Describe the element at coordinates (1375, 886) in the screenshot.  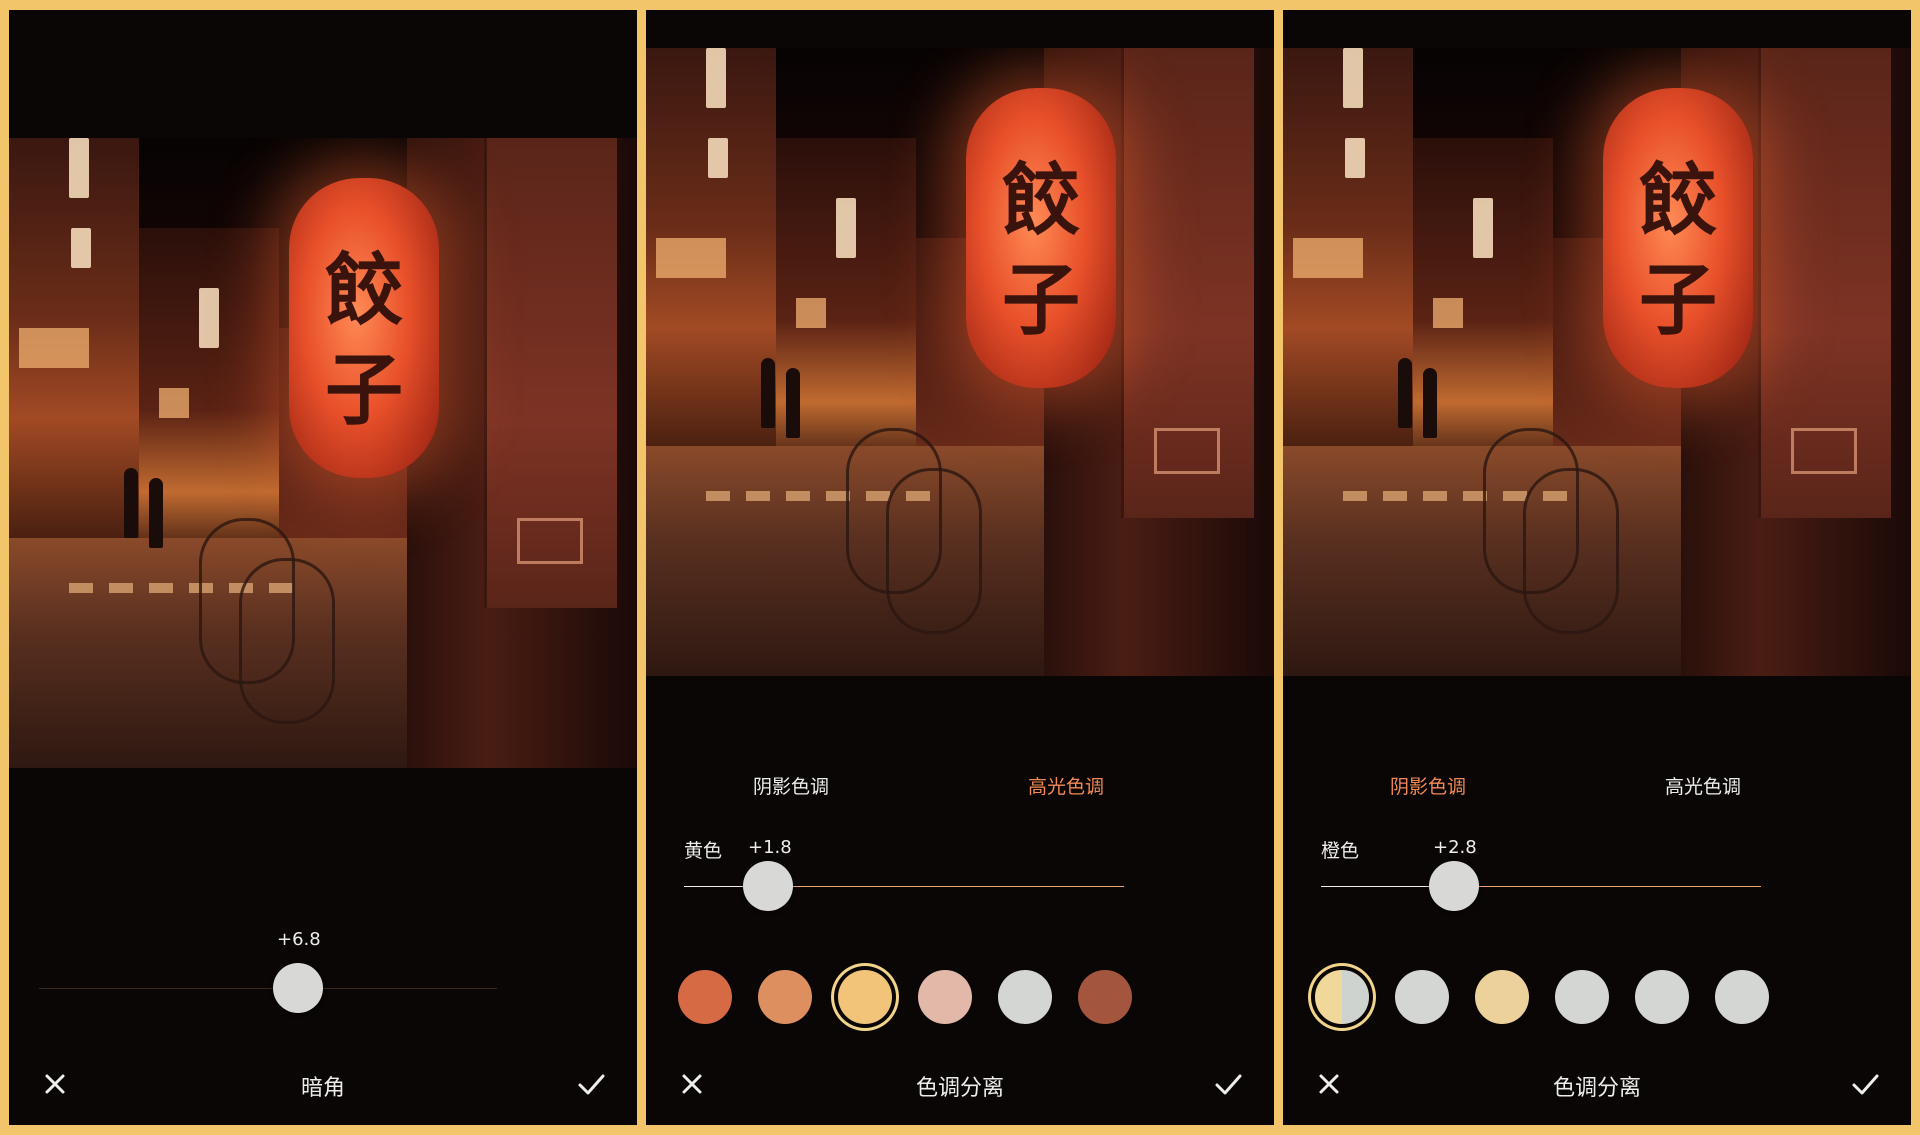
I see `slider-track-filled` at that location.